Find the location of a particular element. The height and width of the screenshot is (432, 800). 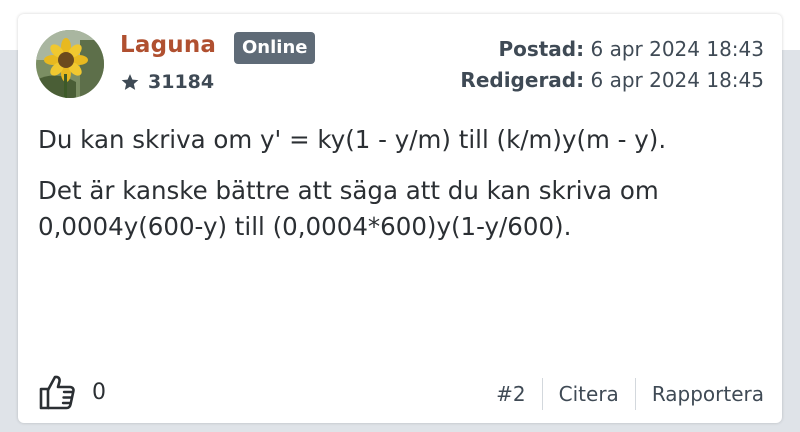

thumbs-up-icon is located at coordinates (57, 392).